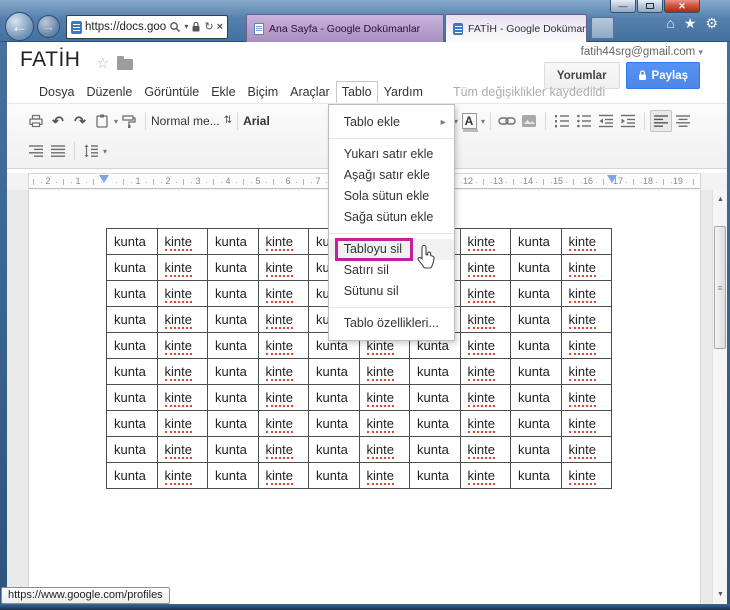  What do you see at coordinates (661, 121) in the screenshot?
I see `align-left-button` at bounding box center [661, 121].